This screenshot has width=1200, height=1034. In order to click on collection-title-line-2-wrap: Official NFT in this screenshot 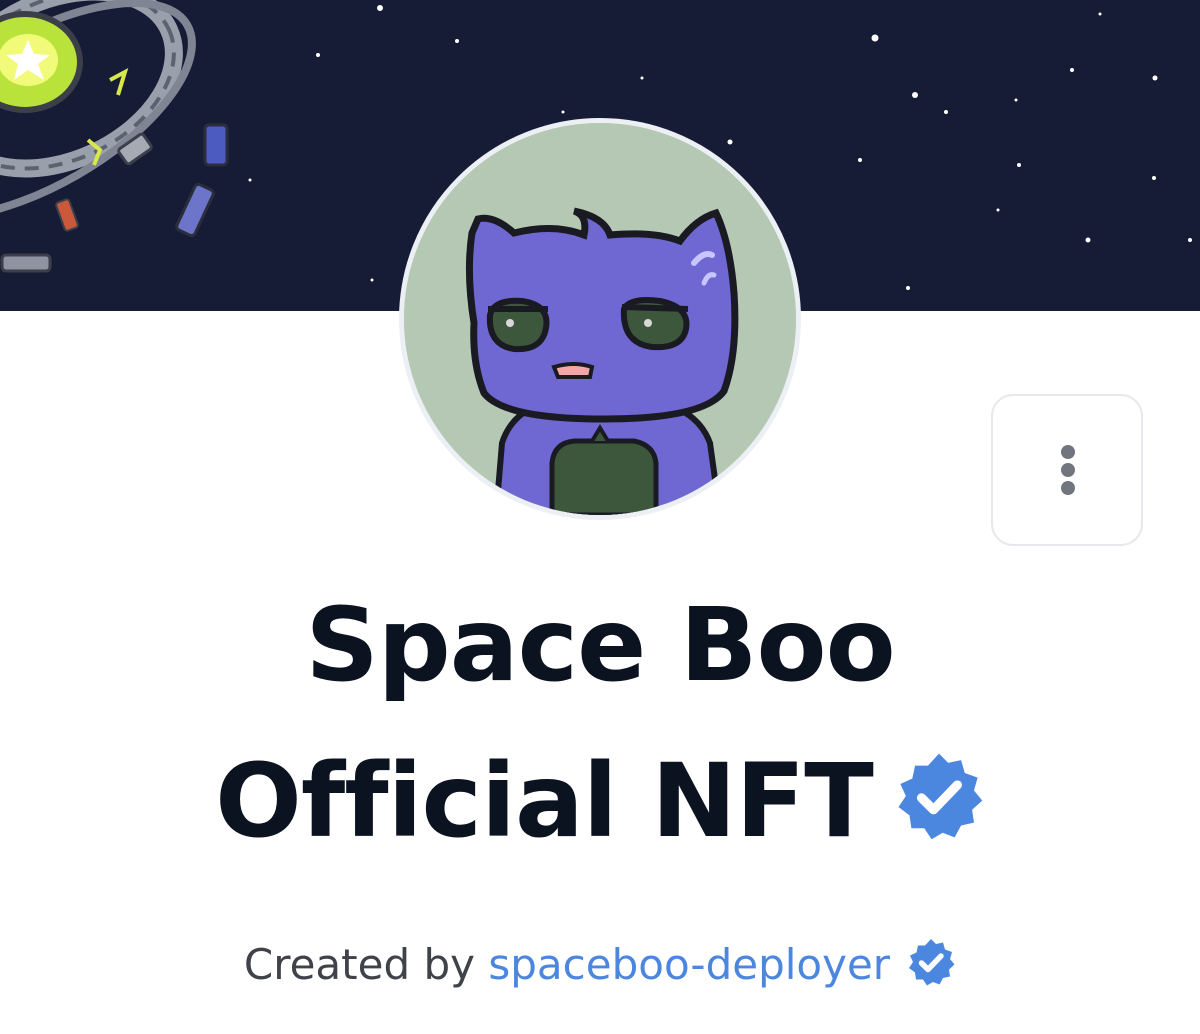, I will do `click(600, 802)`.